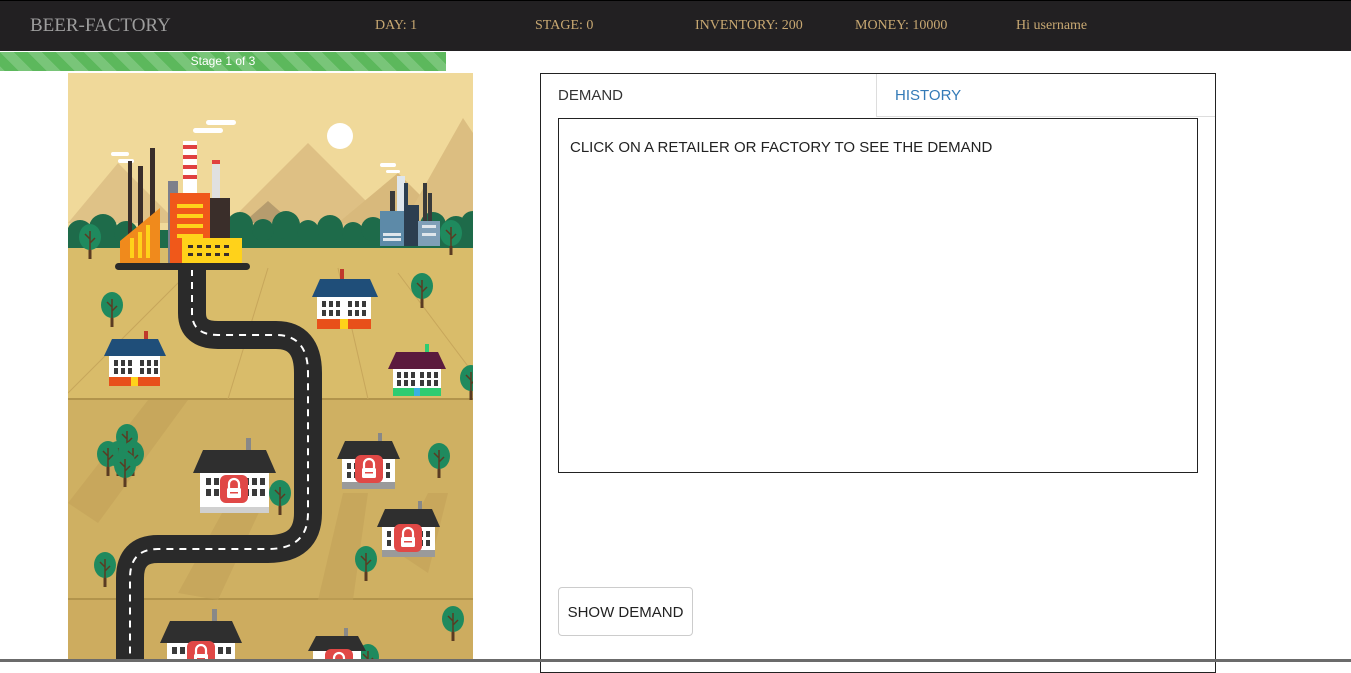 The width and height of the screenshot is (1351, 673). Describe the element at coordinates (135, 358) in the screenshot. I see `retailer-2-node` at that location.